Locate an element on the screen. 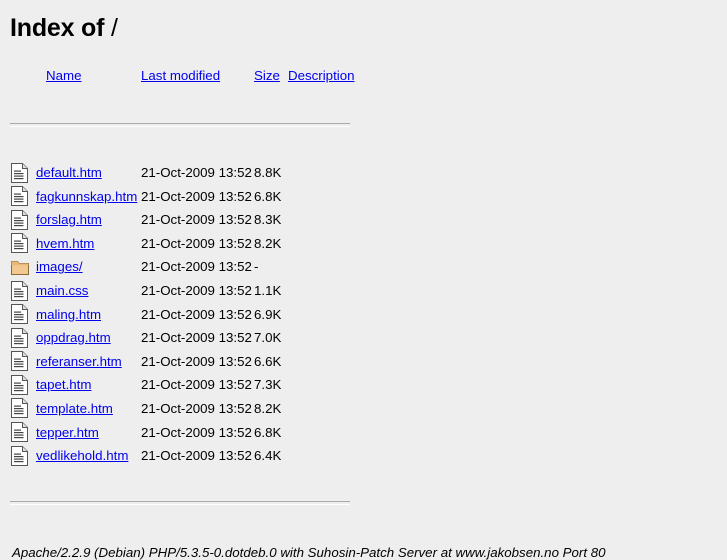 The width and height of the screenshot is (727, 560). entry-link: oppdrag.htm is located at coordinates (73, 337).